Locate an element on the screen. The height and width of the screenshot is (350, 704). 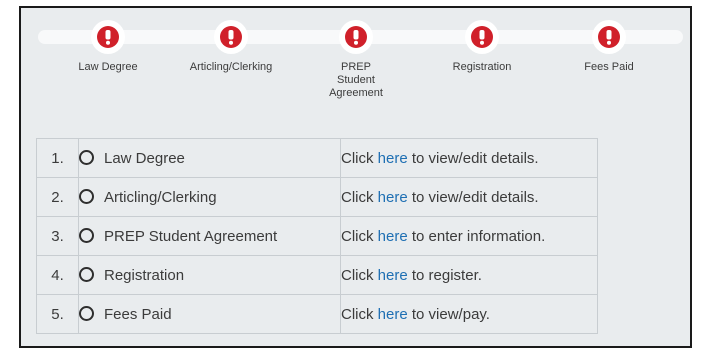
row-action: Click here to enter information. is located at coordinates (469, 236).